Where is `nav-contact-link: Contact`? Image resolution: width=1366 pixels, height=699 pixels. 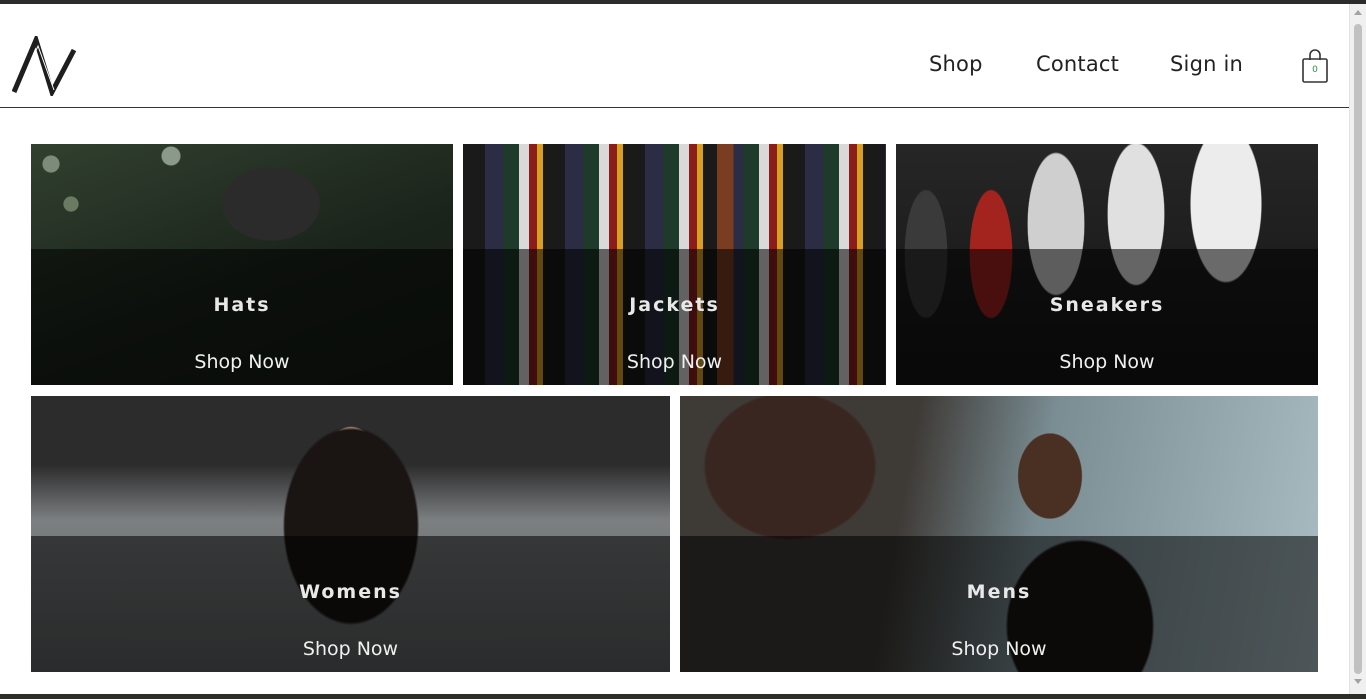
nav-contact-link: Contact is located at coordinates (1077, 64).